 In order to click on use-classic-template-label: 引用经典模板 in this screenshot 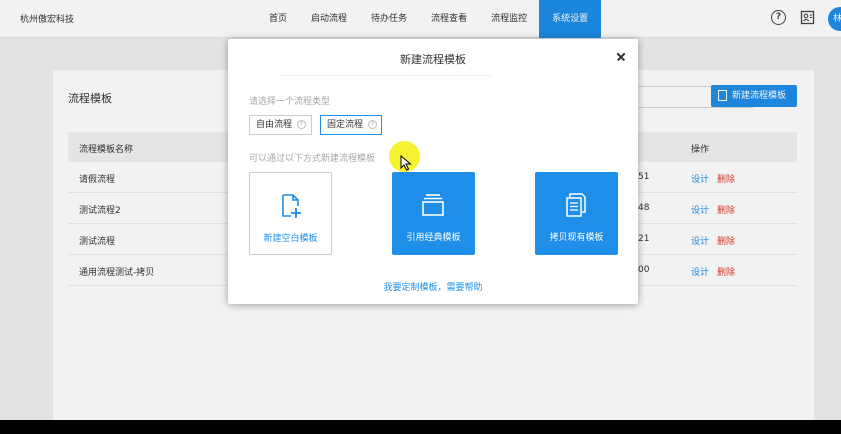, I will do `click(433, 238)`.